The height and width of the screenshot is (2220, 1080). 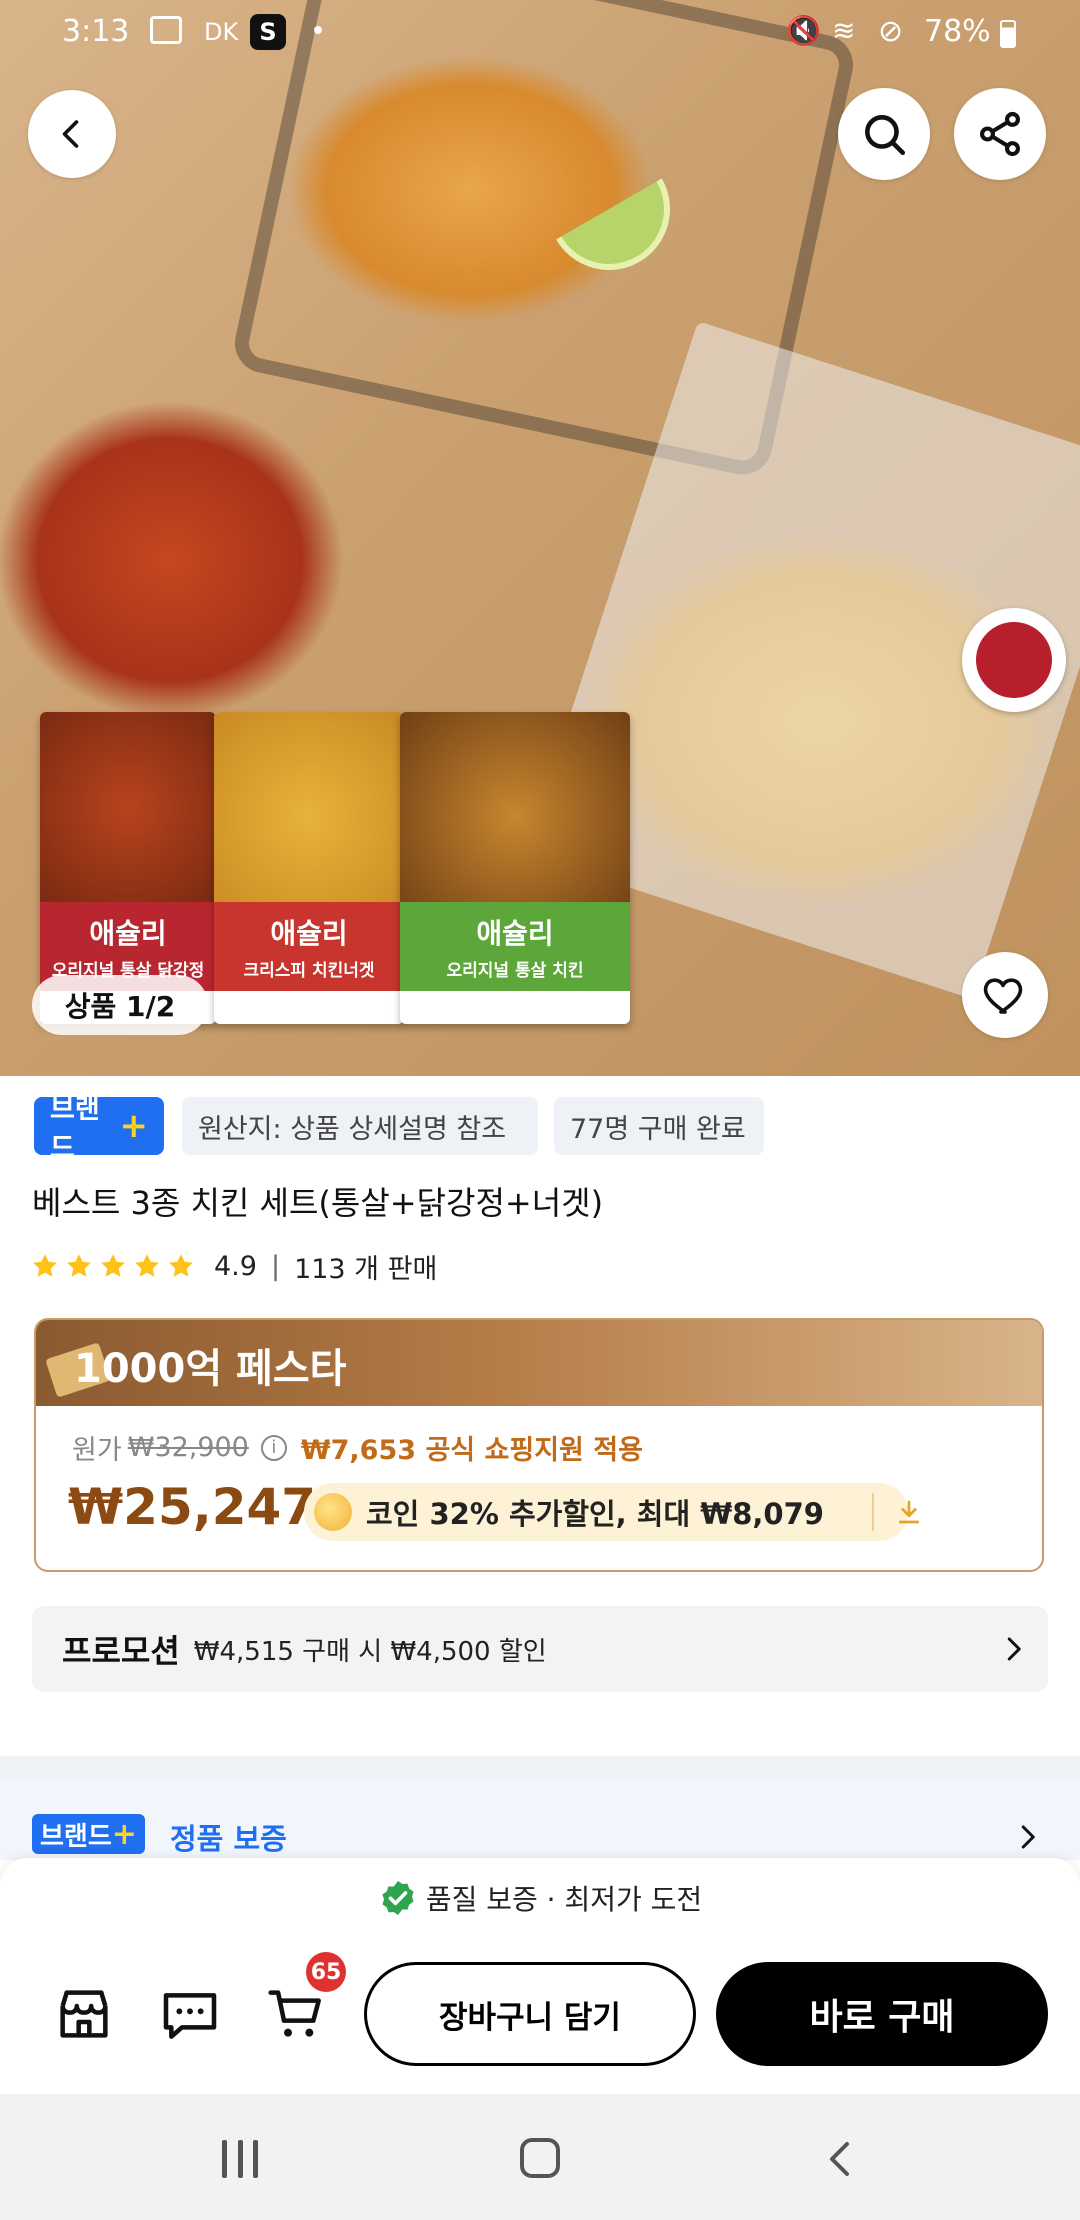 I want to click on store-icon, so click(x=84, y=2014).